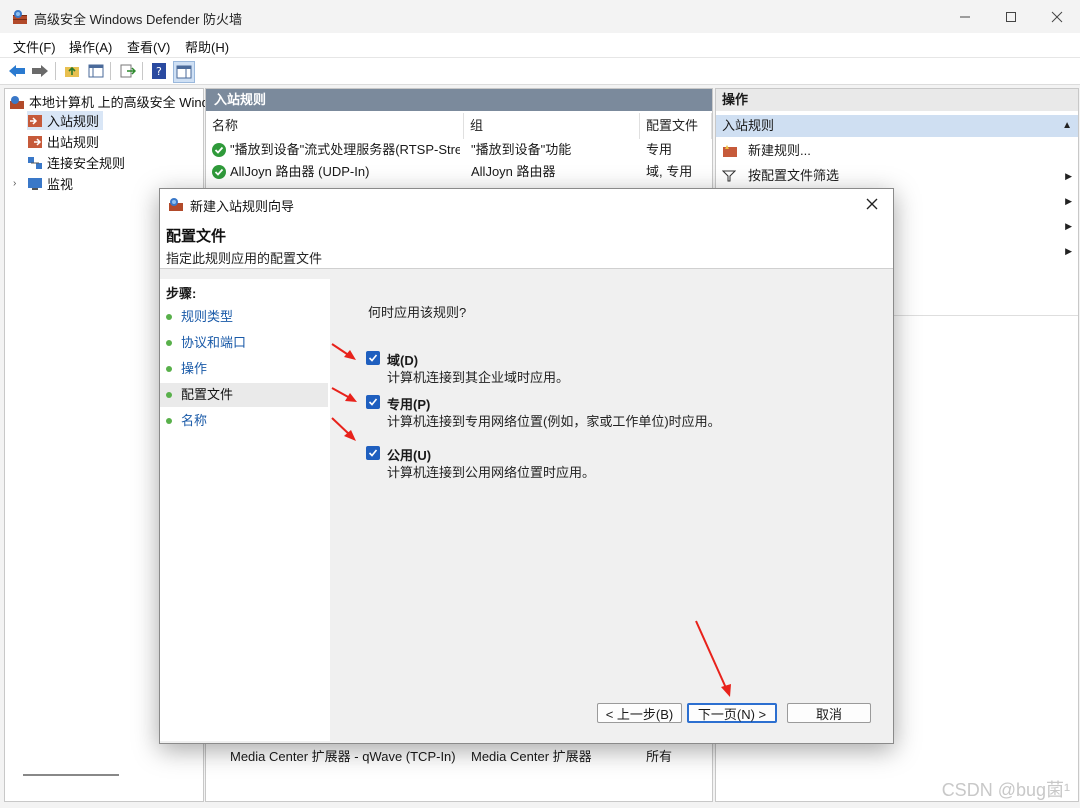  Describe the element at coordinates (343, 429) in the screenshot. I see `arrow-to-public-icon` at that location.